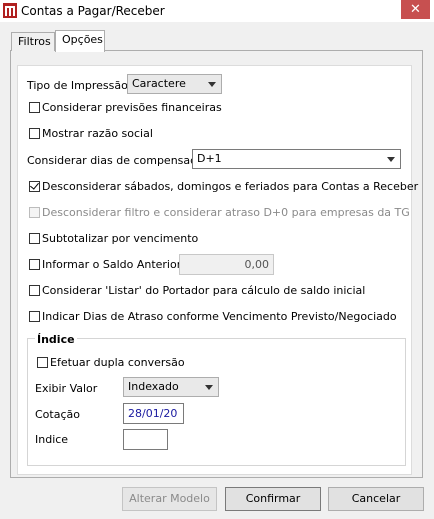 The image size is (434, 519). What do you see at coordinates (57, 414) in the screenshot?
I see `cotacao-label: Cotação` at bounding box center [57, 414].